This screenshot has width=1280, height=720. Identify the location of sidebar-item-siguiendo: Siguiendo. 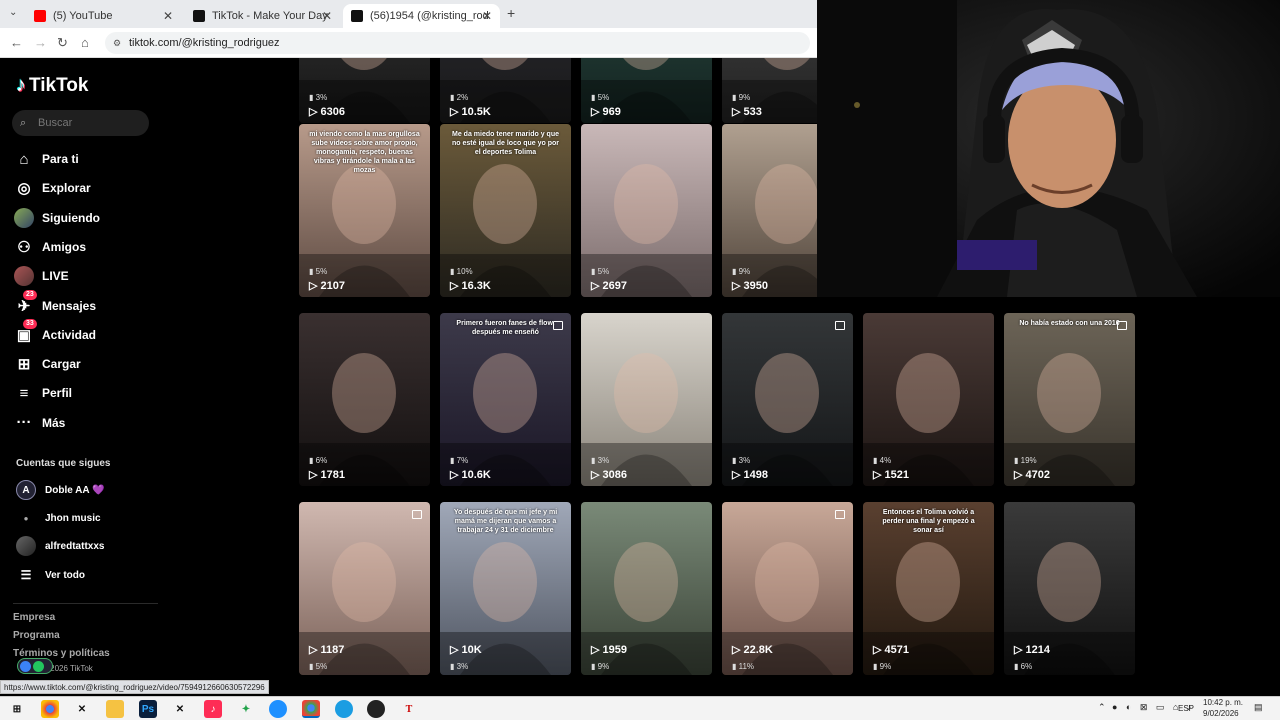
(57, 217).